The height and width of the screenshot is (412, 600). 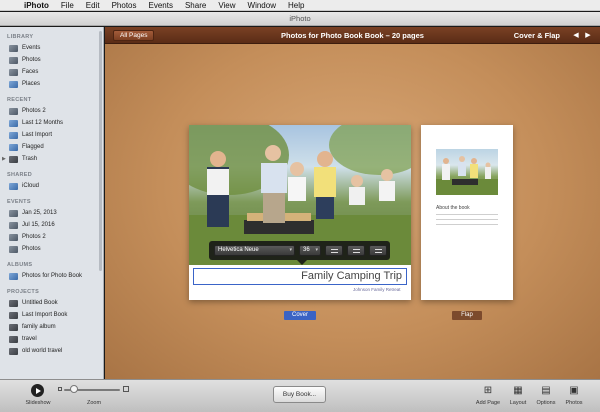 I want to click on sidebar-item-label: Events, so click(x=31, y=48).